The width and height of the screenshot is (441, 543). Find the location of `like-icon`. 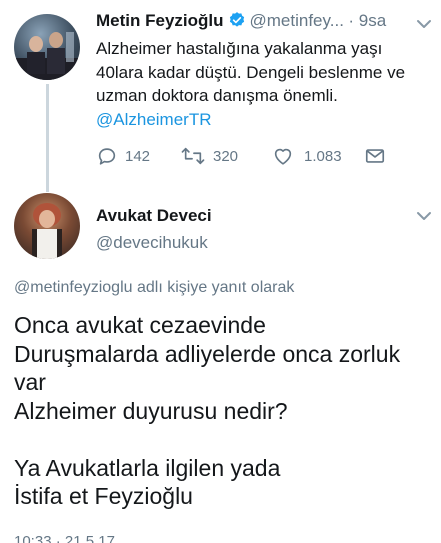

like-icon is located at coordinates (283, 156).